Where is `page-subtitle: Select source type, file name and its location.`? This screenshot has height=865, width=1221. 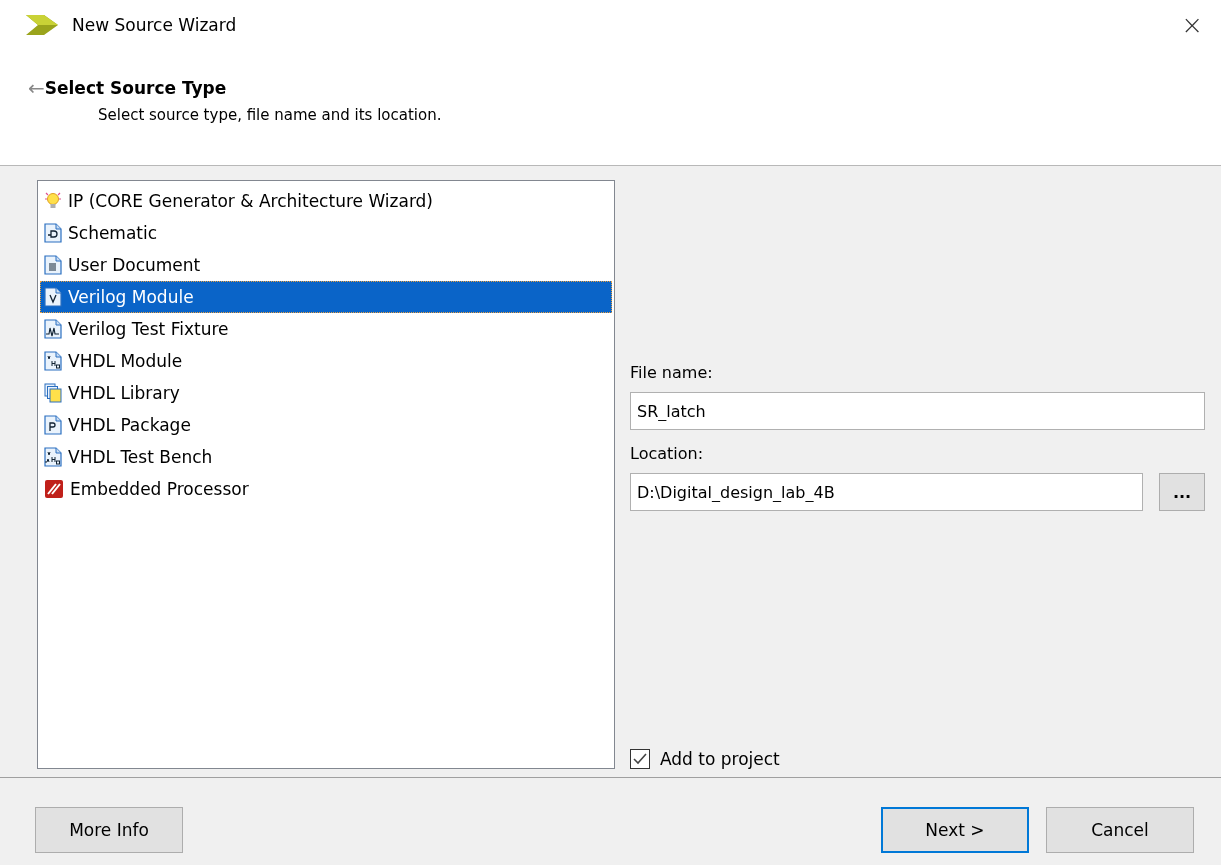
page-subtitle: Select source type, file name and its location. is located at coordinates (270, 115).